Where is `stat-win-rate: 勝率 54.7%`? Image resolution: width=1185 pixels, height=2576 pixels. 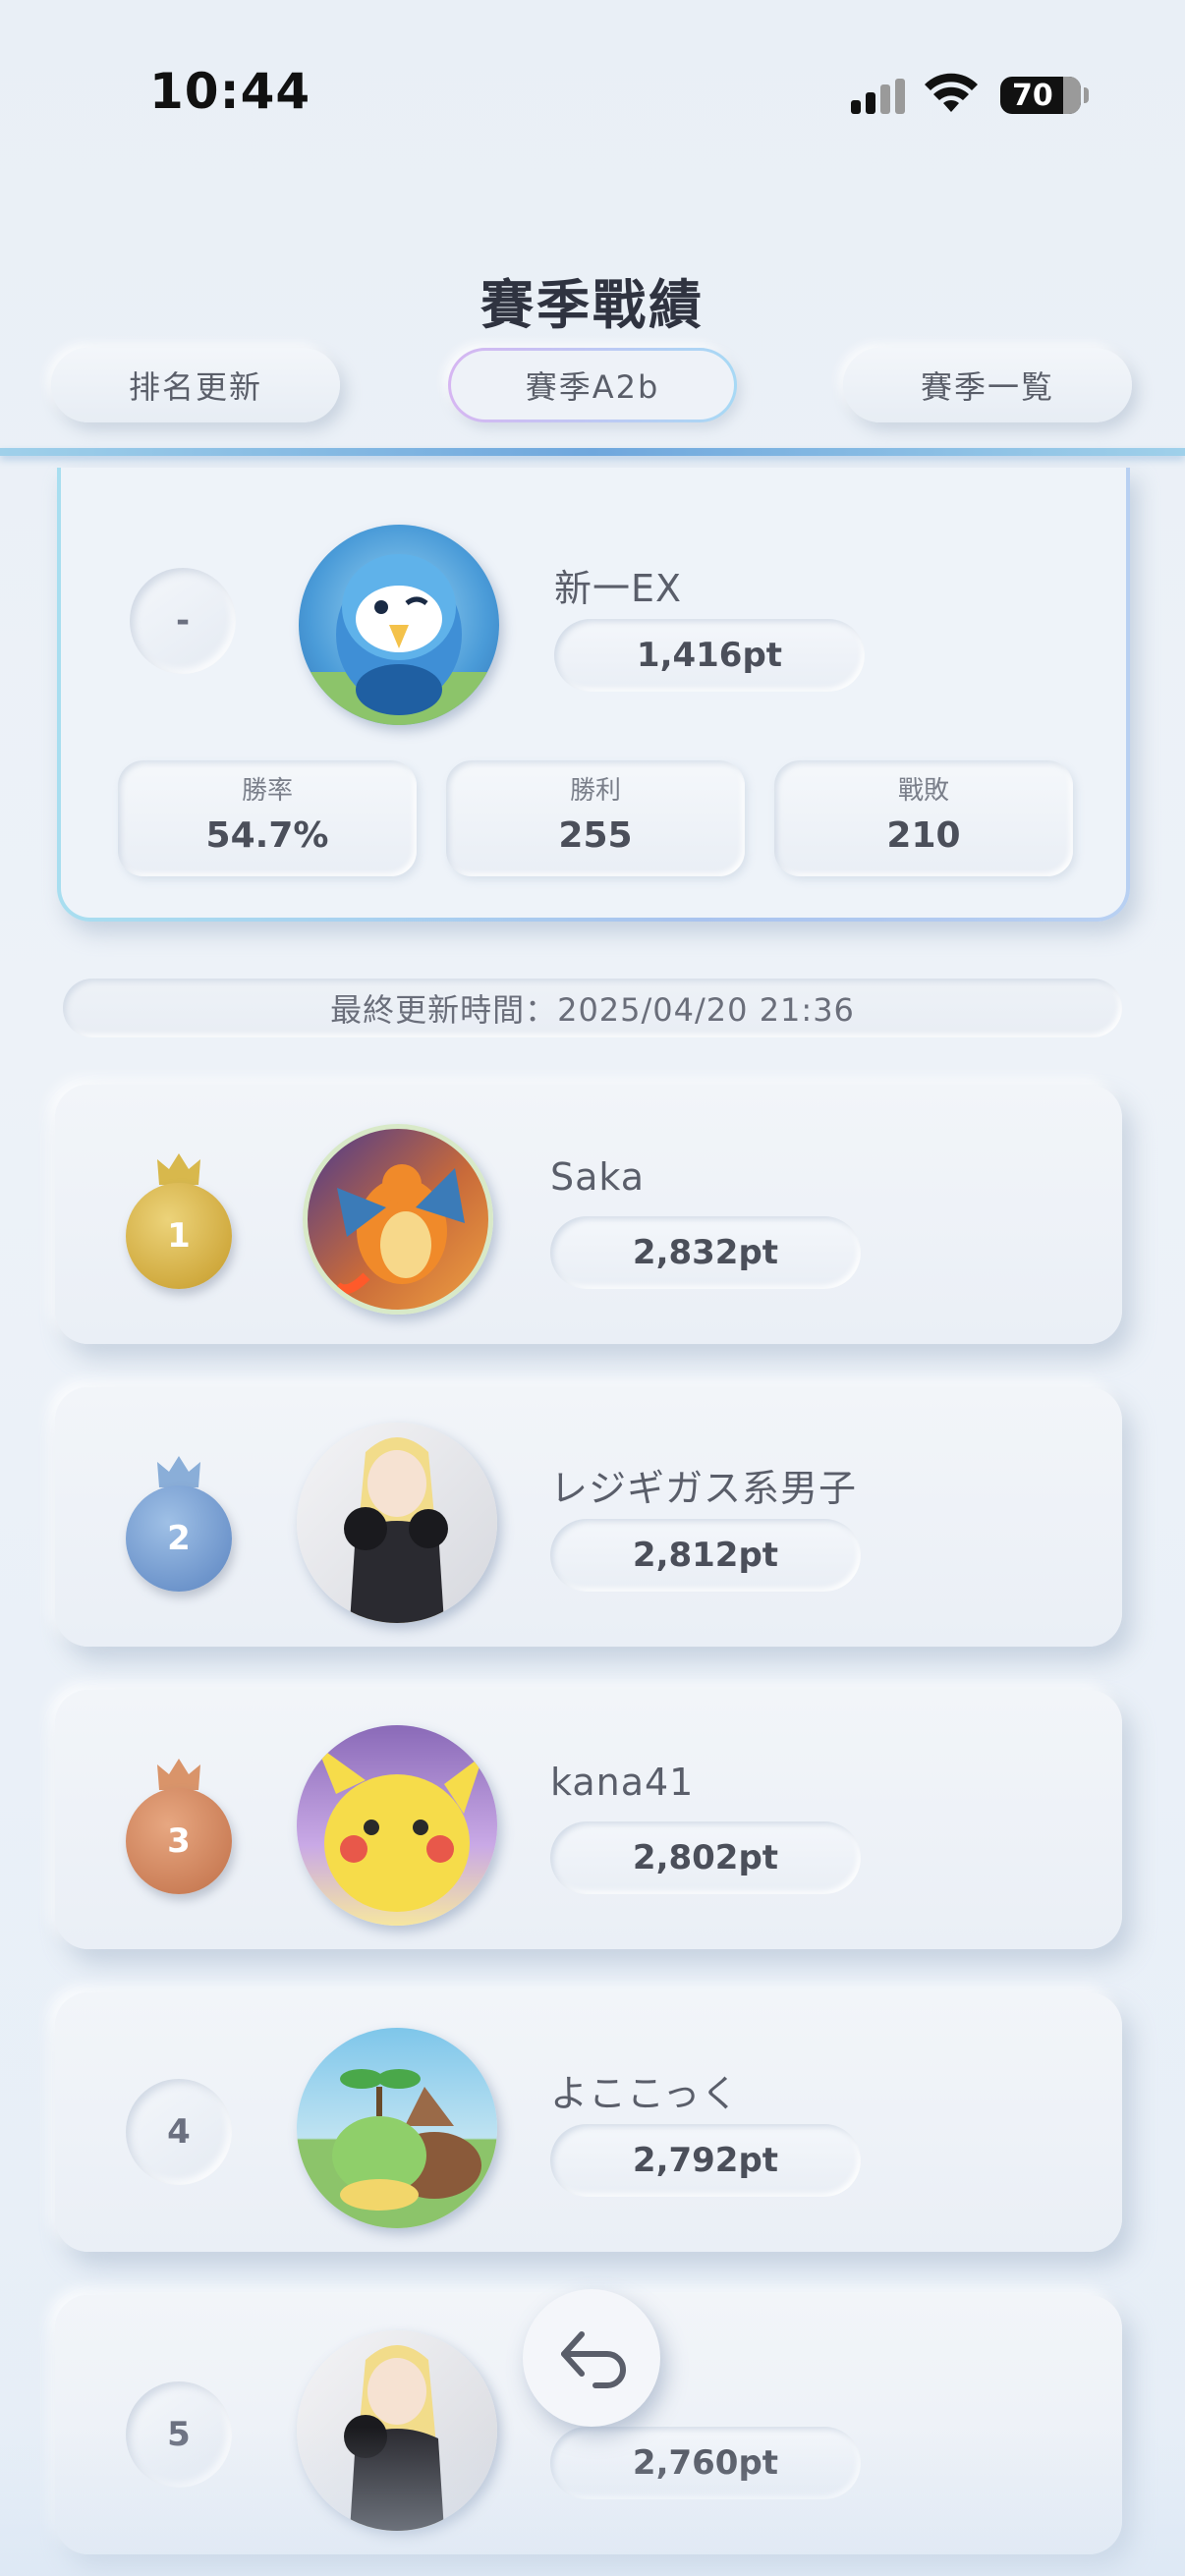
stat-win-rate: 勝率 54.7% is located at coordinates (267, 818).